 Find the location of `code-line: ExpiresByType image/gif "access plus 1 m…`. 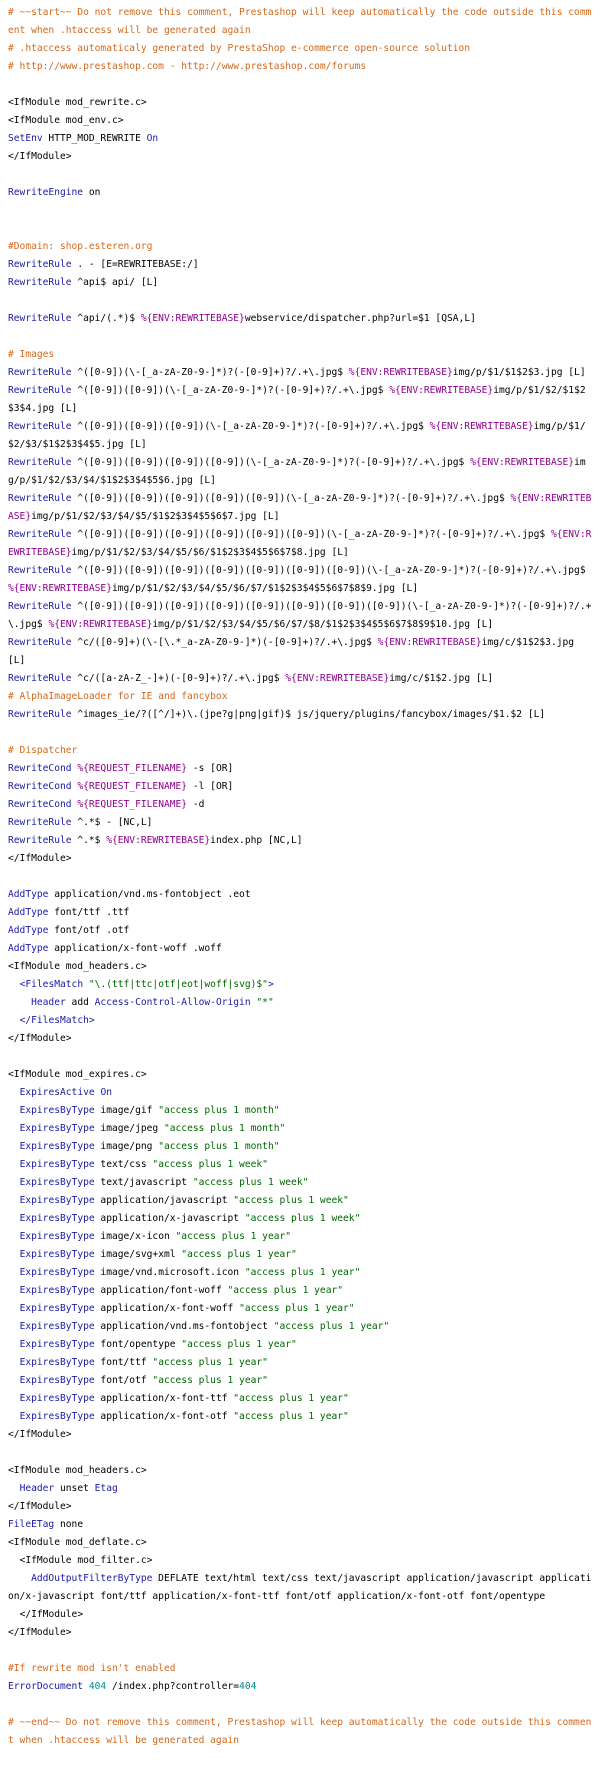

code-line: ExpiresByType image/gif "access plus 1 m… is located at coordinates (300, 1111).